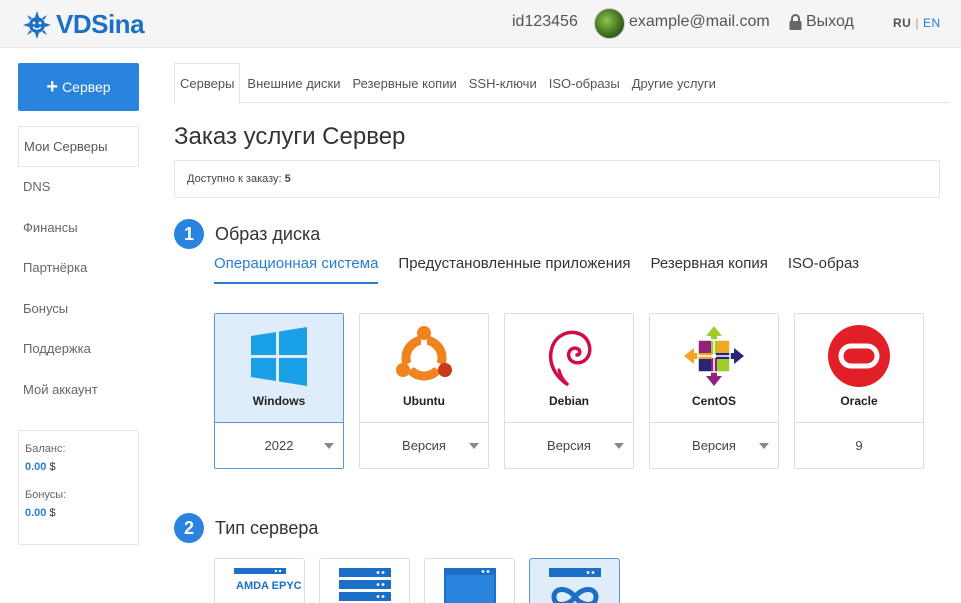  Describe the element at coordinates (52, 87) in the screenshot. I see `plus-icon: +` at that location.